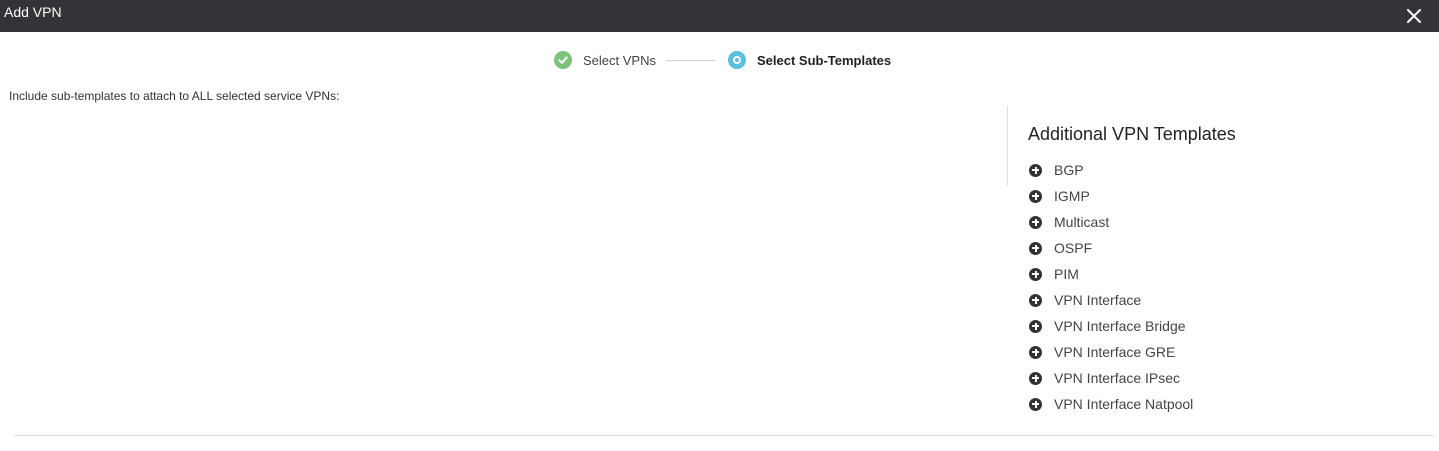 The height and width of the screenshot is (451, 1439). Describe the element at coordinates (737, 60) in the screenshot. I see `active-step-icon` at that location.